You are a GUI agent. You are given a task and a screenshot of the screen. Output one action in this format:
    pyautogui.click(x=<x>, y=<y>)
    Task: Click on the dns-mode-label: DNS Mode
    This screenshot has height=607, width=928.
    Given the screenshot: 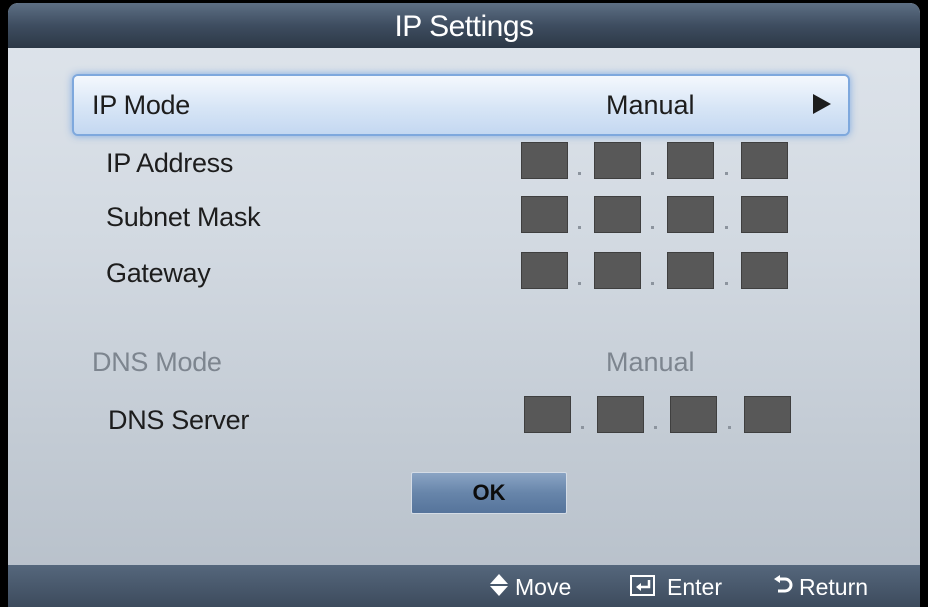 What is the action you would take?
    pyautogui.click(x=157, y=362)
    